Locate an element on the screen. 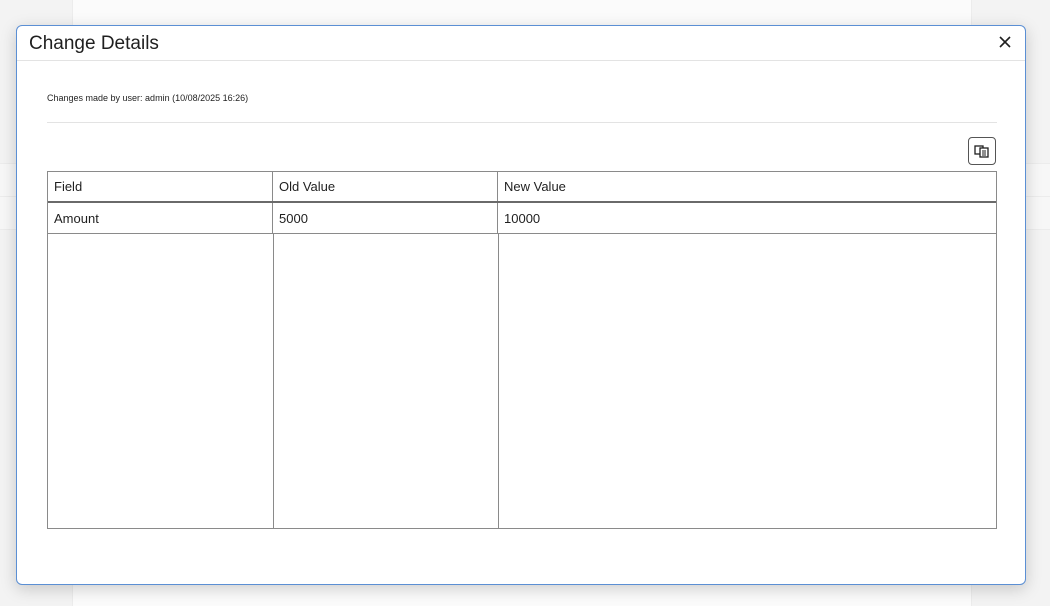  column-header-field: Field is located at coordinates (160, 186).